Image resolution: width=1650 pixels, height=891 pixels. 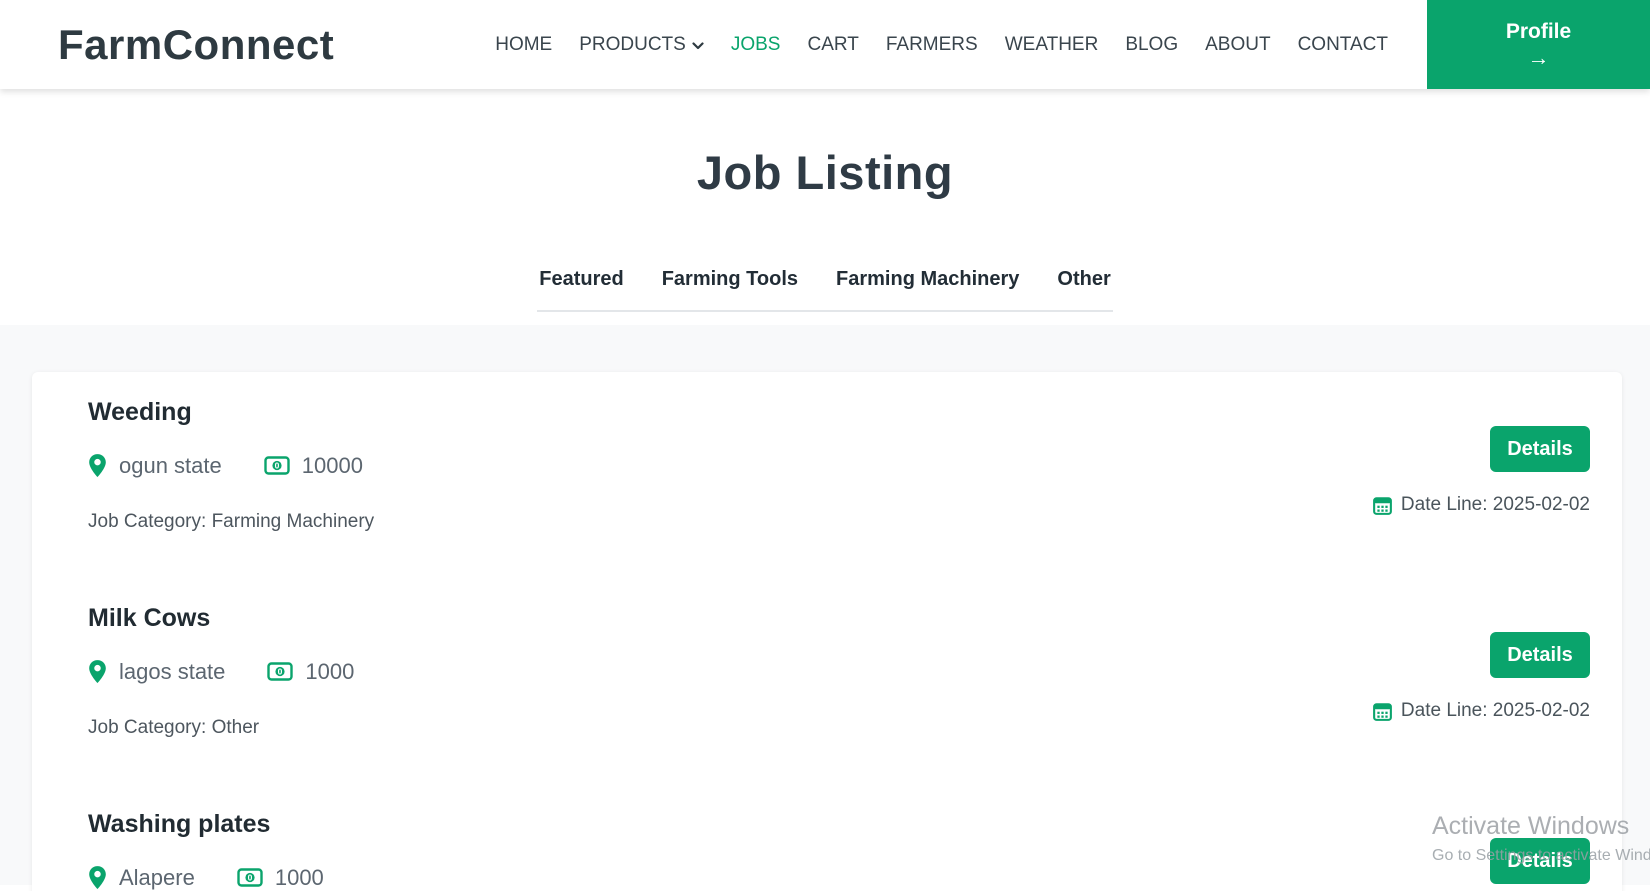 I want to click on nav-item-weather: WEATHER, so click(x=1052, y=45).